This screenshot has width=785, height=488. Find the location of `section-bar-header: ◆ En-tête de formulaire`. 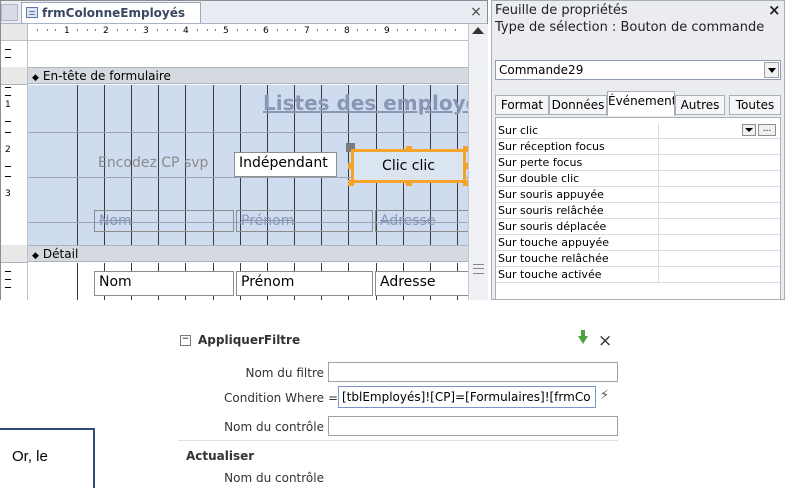

section-bar-header: ◆ En-tête de formulaire is located at coordinates (248, 75).